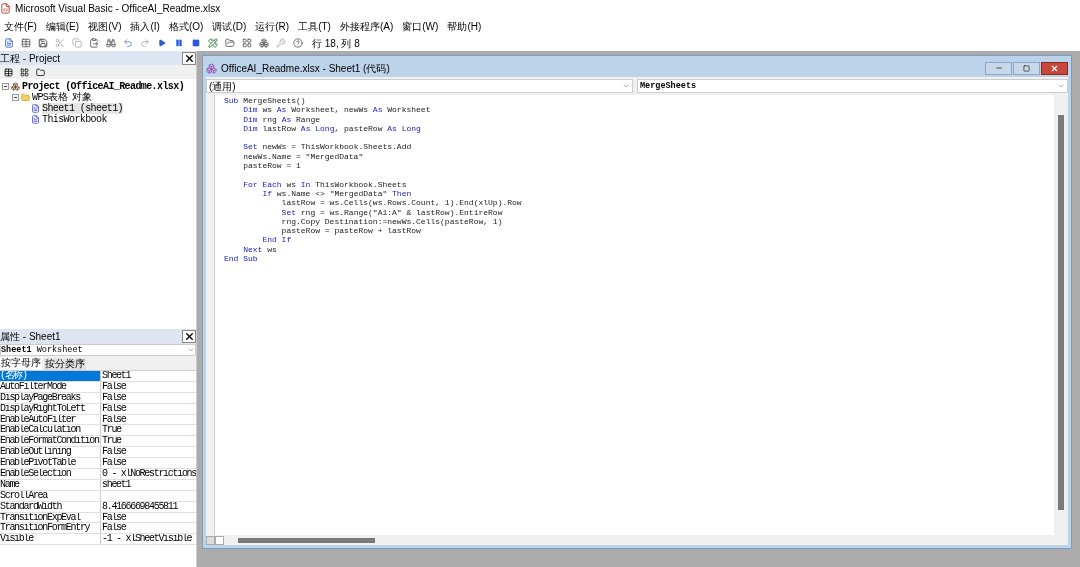  I want to click on horizontal-scrollbar-thumb, so click(306, 540).